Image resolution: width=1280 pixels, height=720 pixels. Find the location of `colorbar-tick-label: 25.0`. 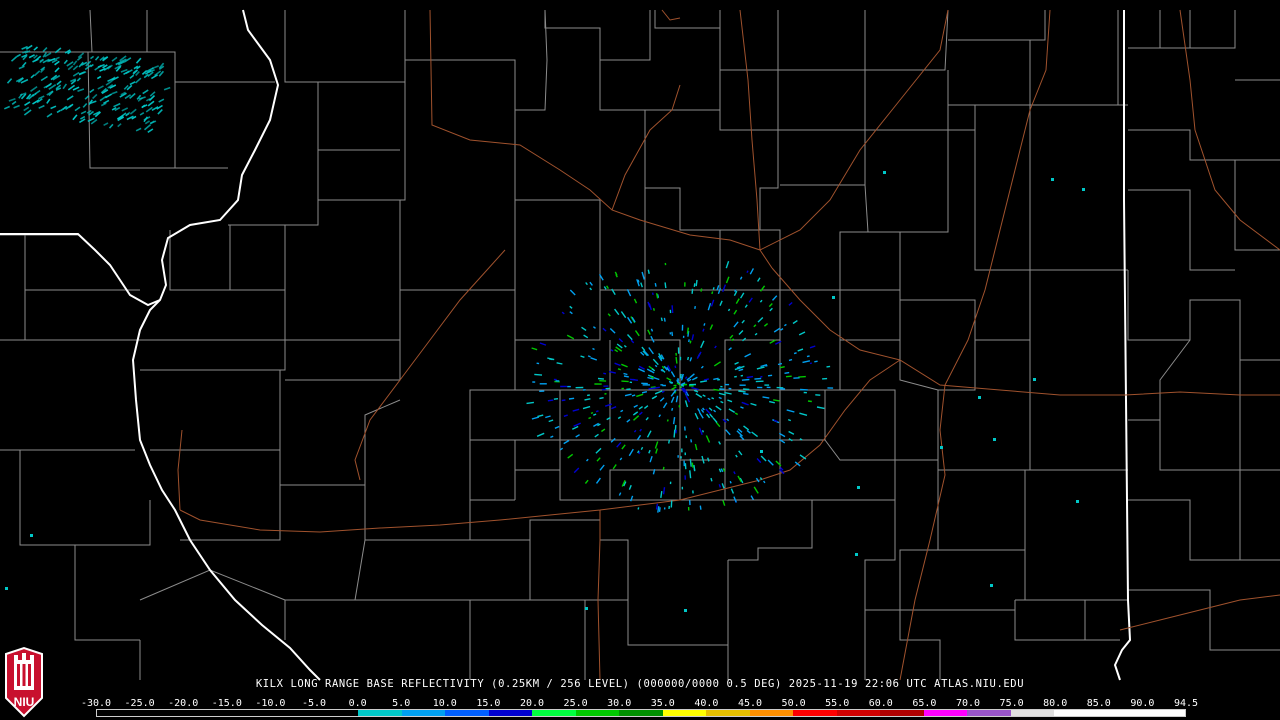

colorbar-tick-label: 25.0 is located at coordinates (575, 703).